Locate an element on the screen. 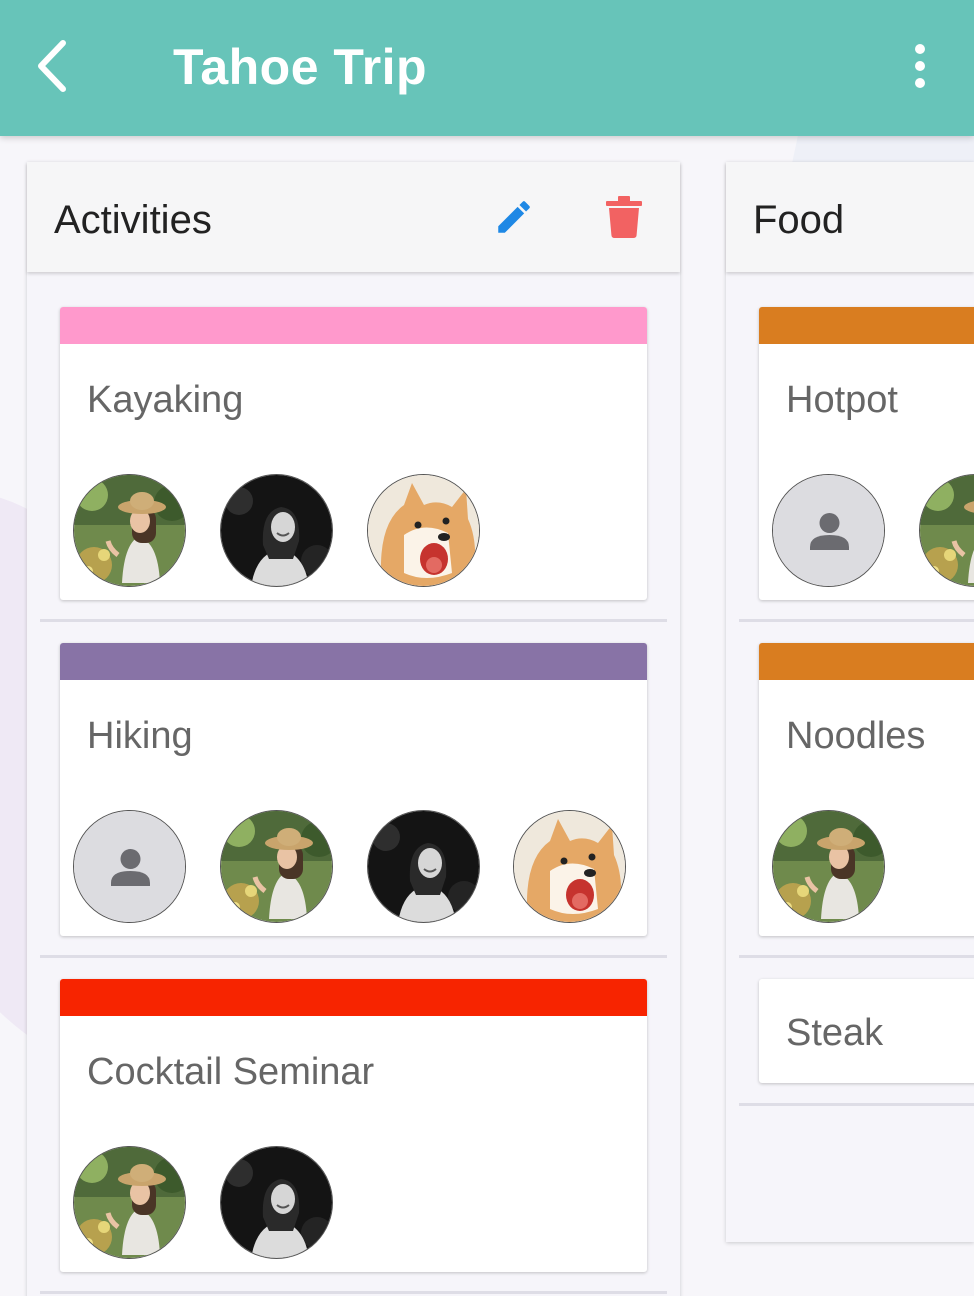 The width and height of the screenshot is (974, 1296). card-title: Noodles is located at coordinates (856, 736).